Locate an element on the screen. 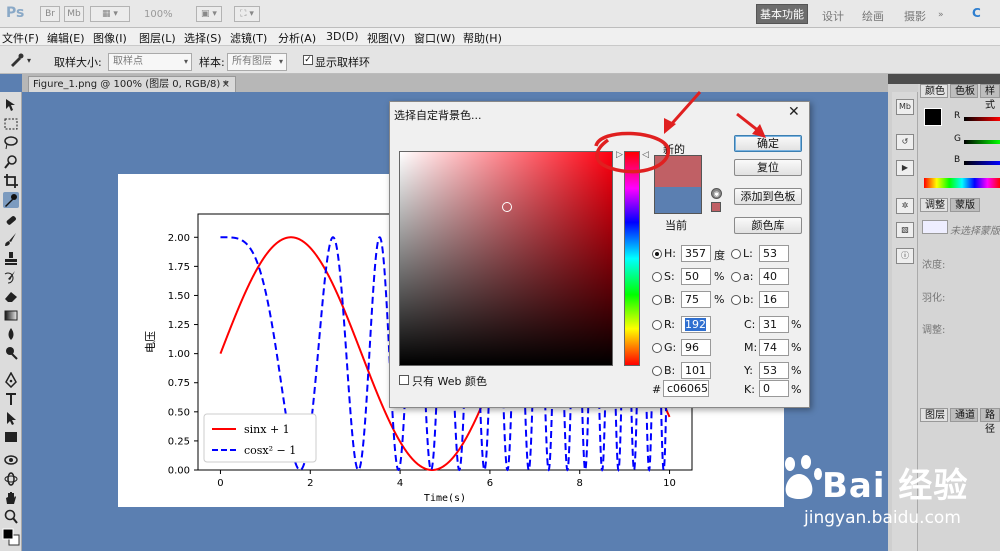  menu-filter: 滤镜(T) is located at coordinates (248, 38).